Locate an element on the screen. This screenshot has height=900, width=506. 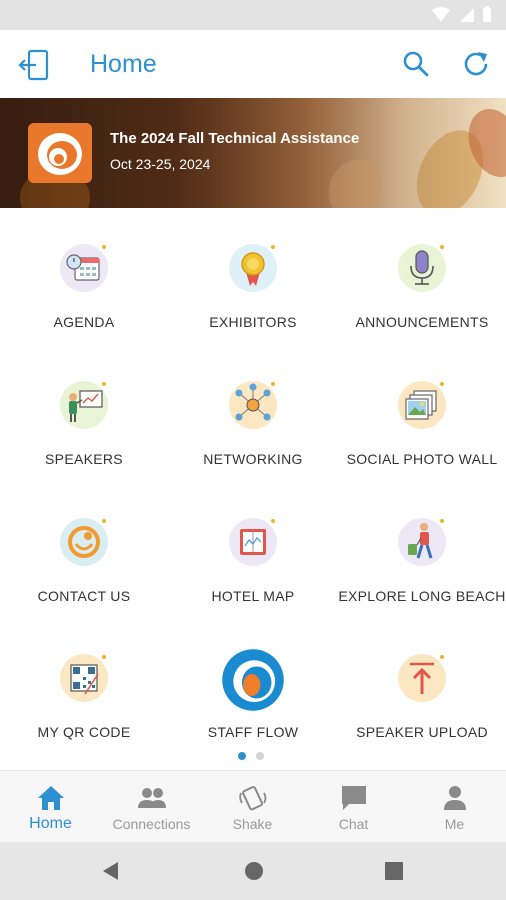
photo-stack-icon is located at coordinates (422, 405).